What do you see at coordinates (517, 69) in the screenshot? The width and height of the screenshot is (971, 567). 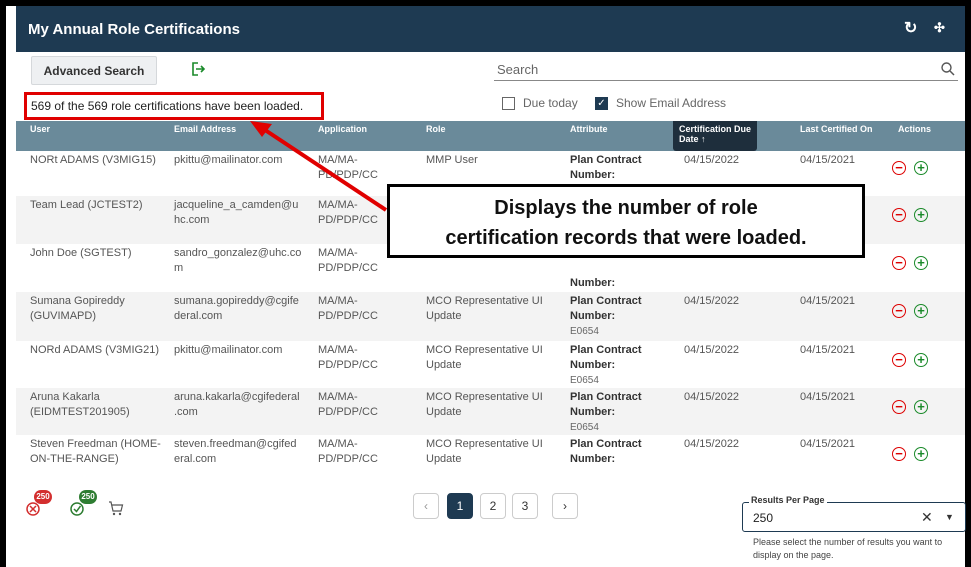 I see `search-input: Search` at bounding box center [517, 69].